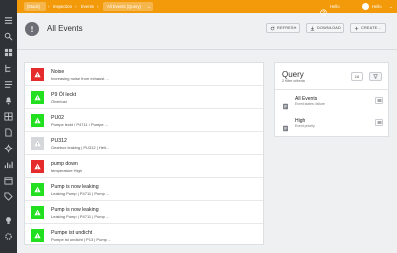 The height and width of the screenshot is (253, 397). Describe the element at coordinates (207, 49) in the screenshot. I see `header-divider` at that location.